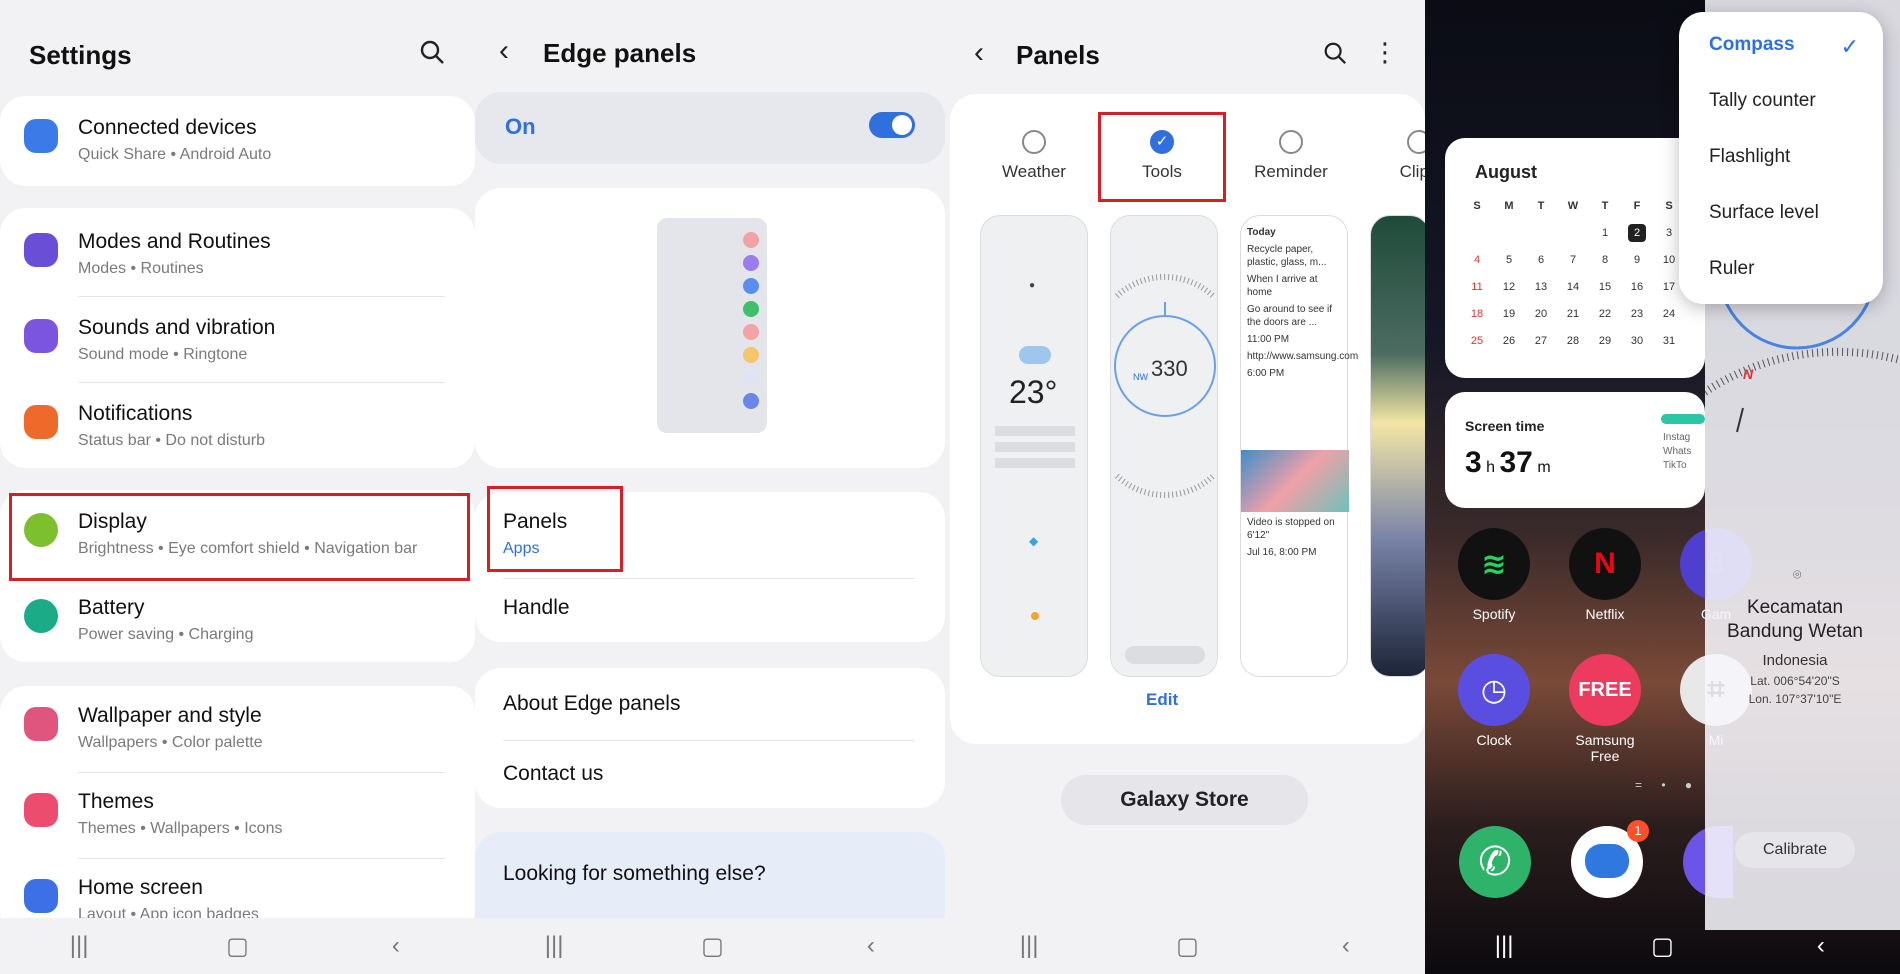 The width and height of the screenshot is (1900, 974). What do you see at coordinates (1573, 313) in the screenshot?
I see `calendar-date: 21` at bounding box center [1573, 313].